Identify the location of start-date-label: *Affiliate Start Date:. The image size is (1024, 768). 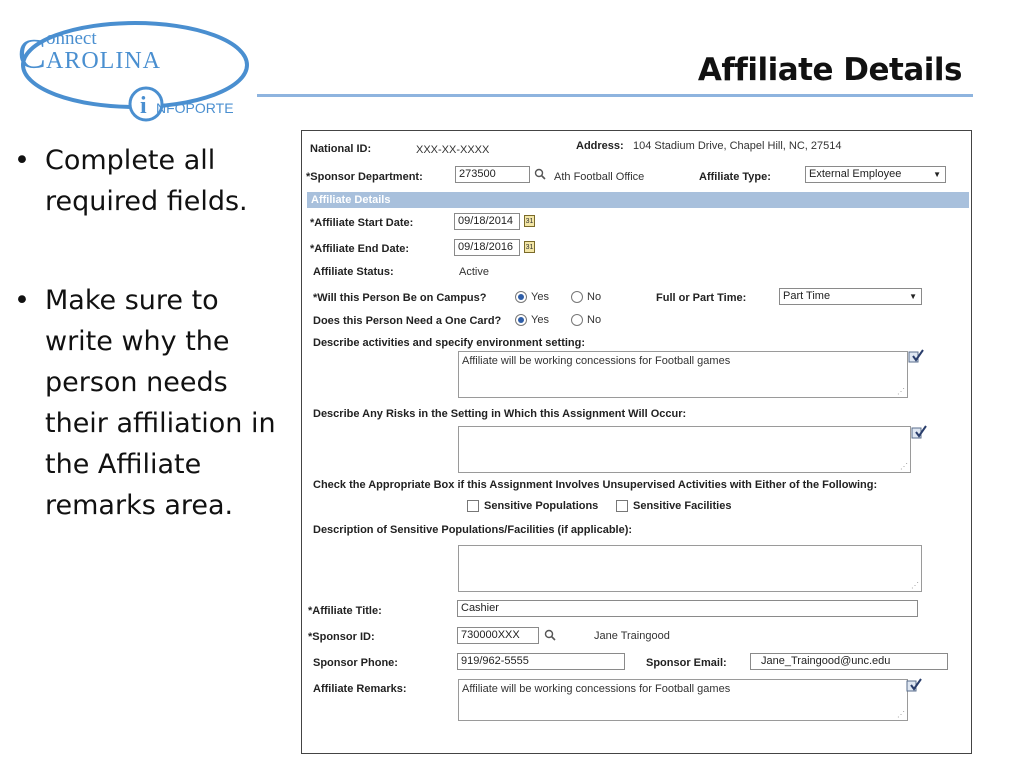
(362, 223).